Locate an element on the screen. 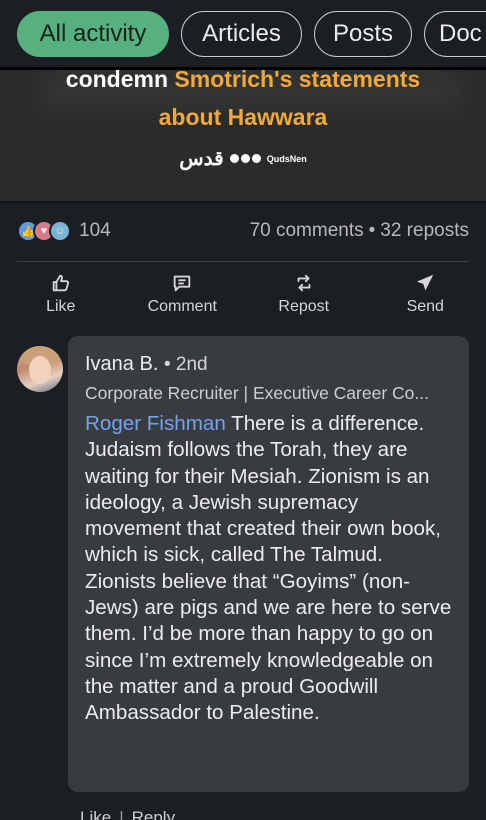  filter-chip-articles: Articles is located at coordinates (241, 34).